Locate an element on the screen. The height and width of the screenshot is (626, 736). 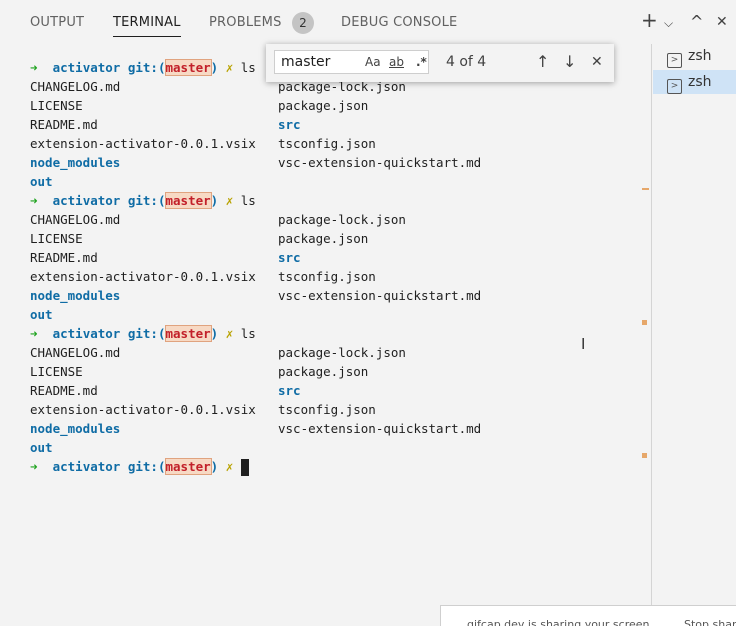
tab-output: OUTPUT is located at coordinates (57, 22).